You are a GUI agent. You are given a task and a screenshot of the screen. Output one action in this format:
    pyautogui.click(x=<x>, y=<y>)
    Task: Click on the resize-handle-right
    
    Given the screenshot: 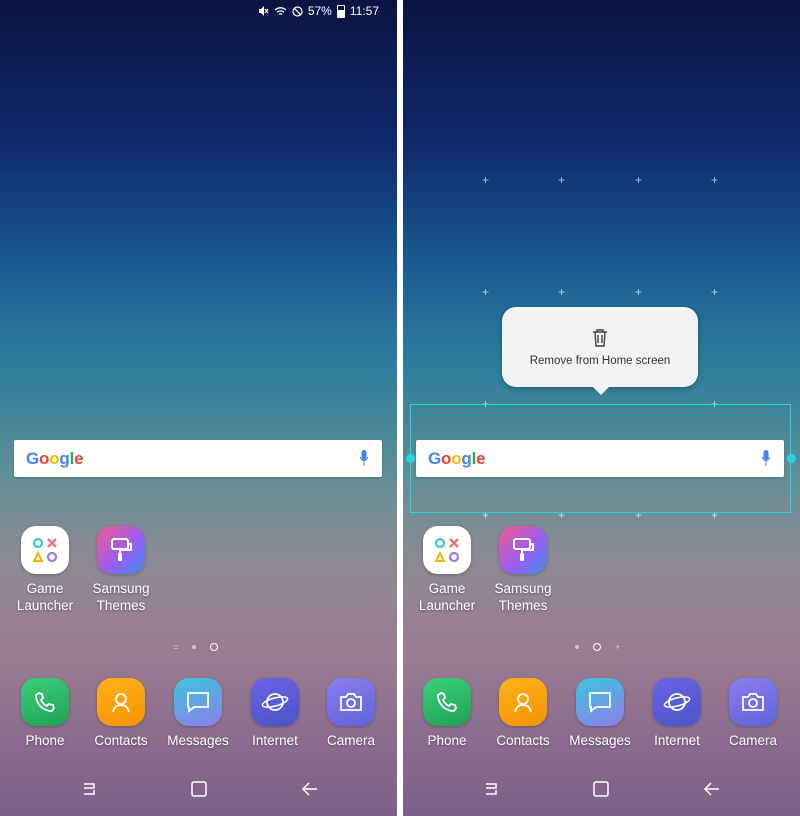 What is the action you would take?
    pyautogui.click(x=791, y=458)
    